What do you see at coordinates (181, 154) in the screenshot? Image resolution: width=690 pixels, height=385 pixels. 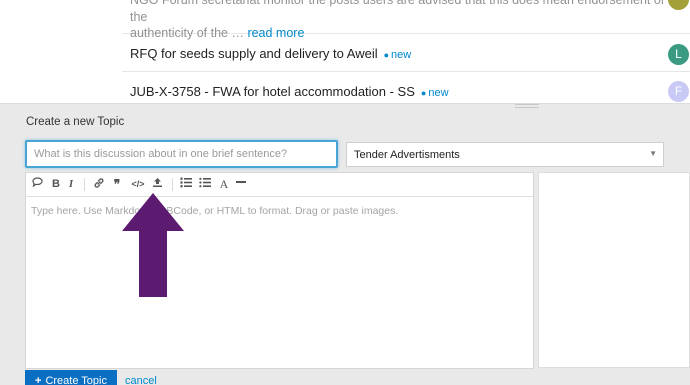 I see `topic-title-input` at bounding box center [181, 154].